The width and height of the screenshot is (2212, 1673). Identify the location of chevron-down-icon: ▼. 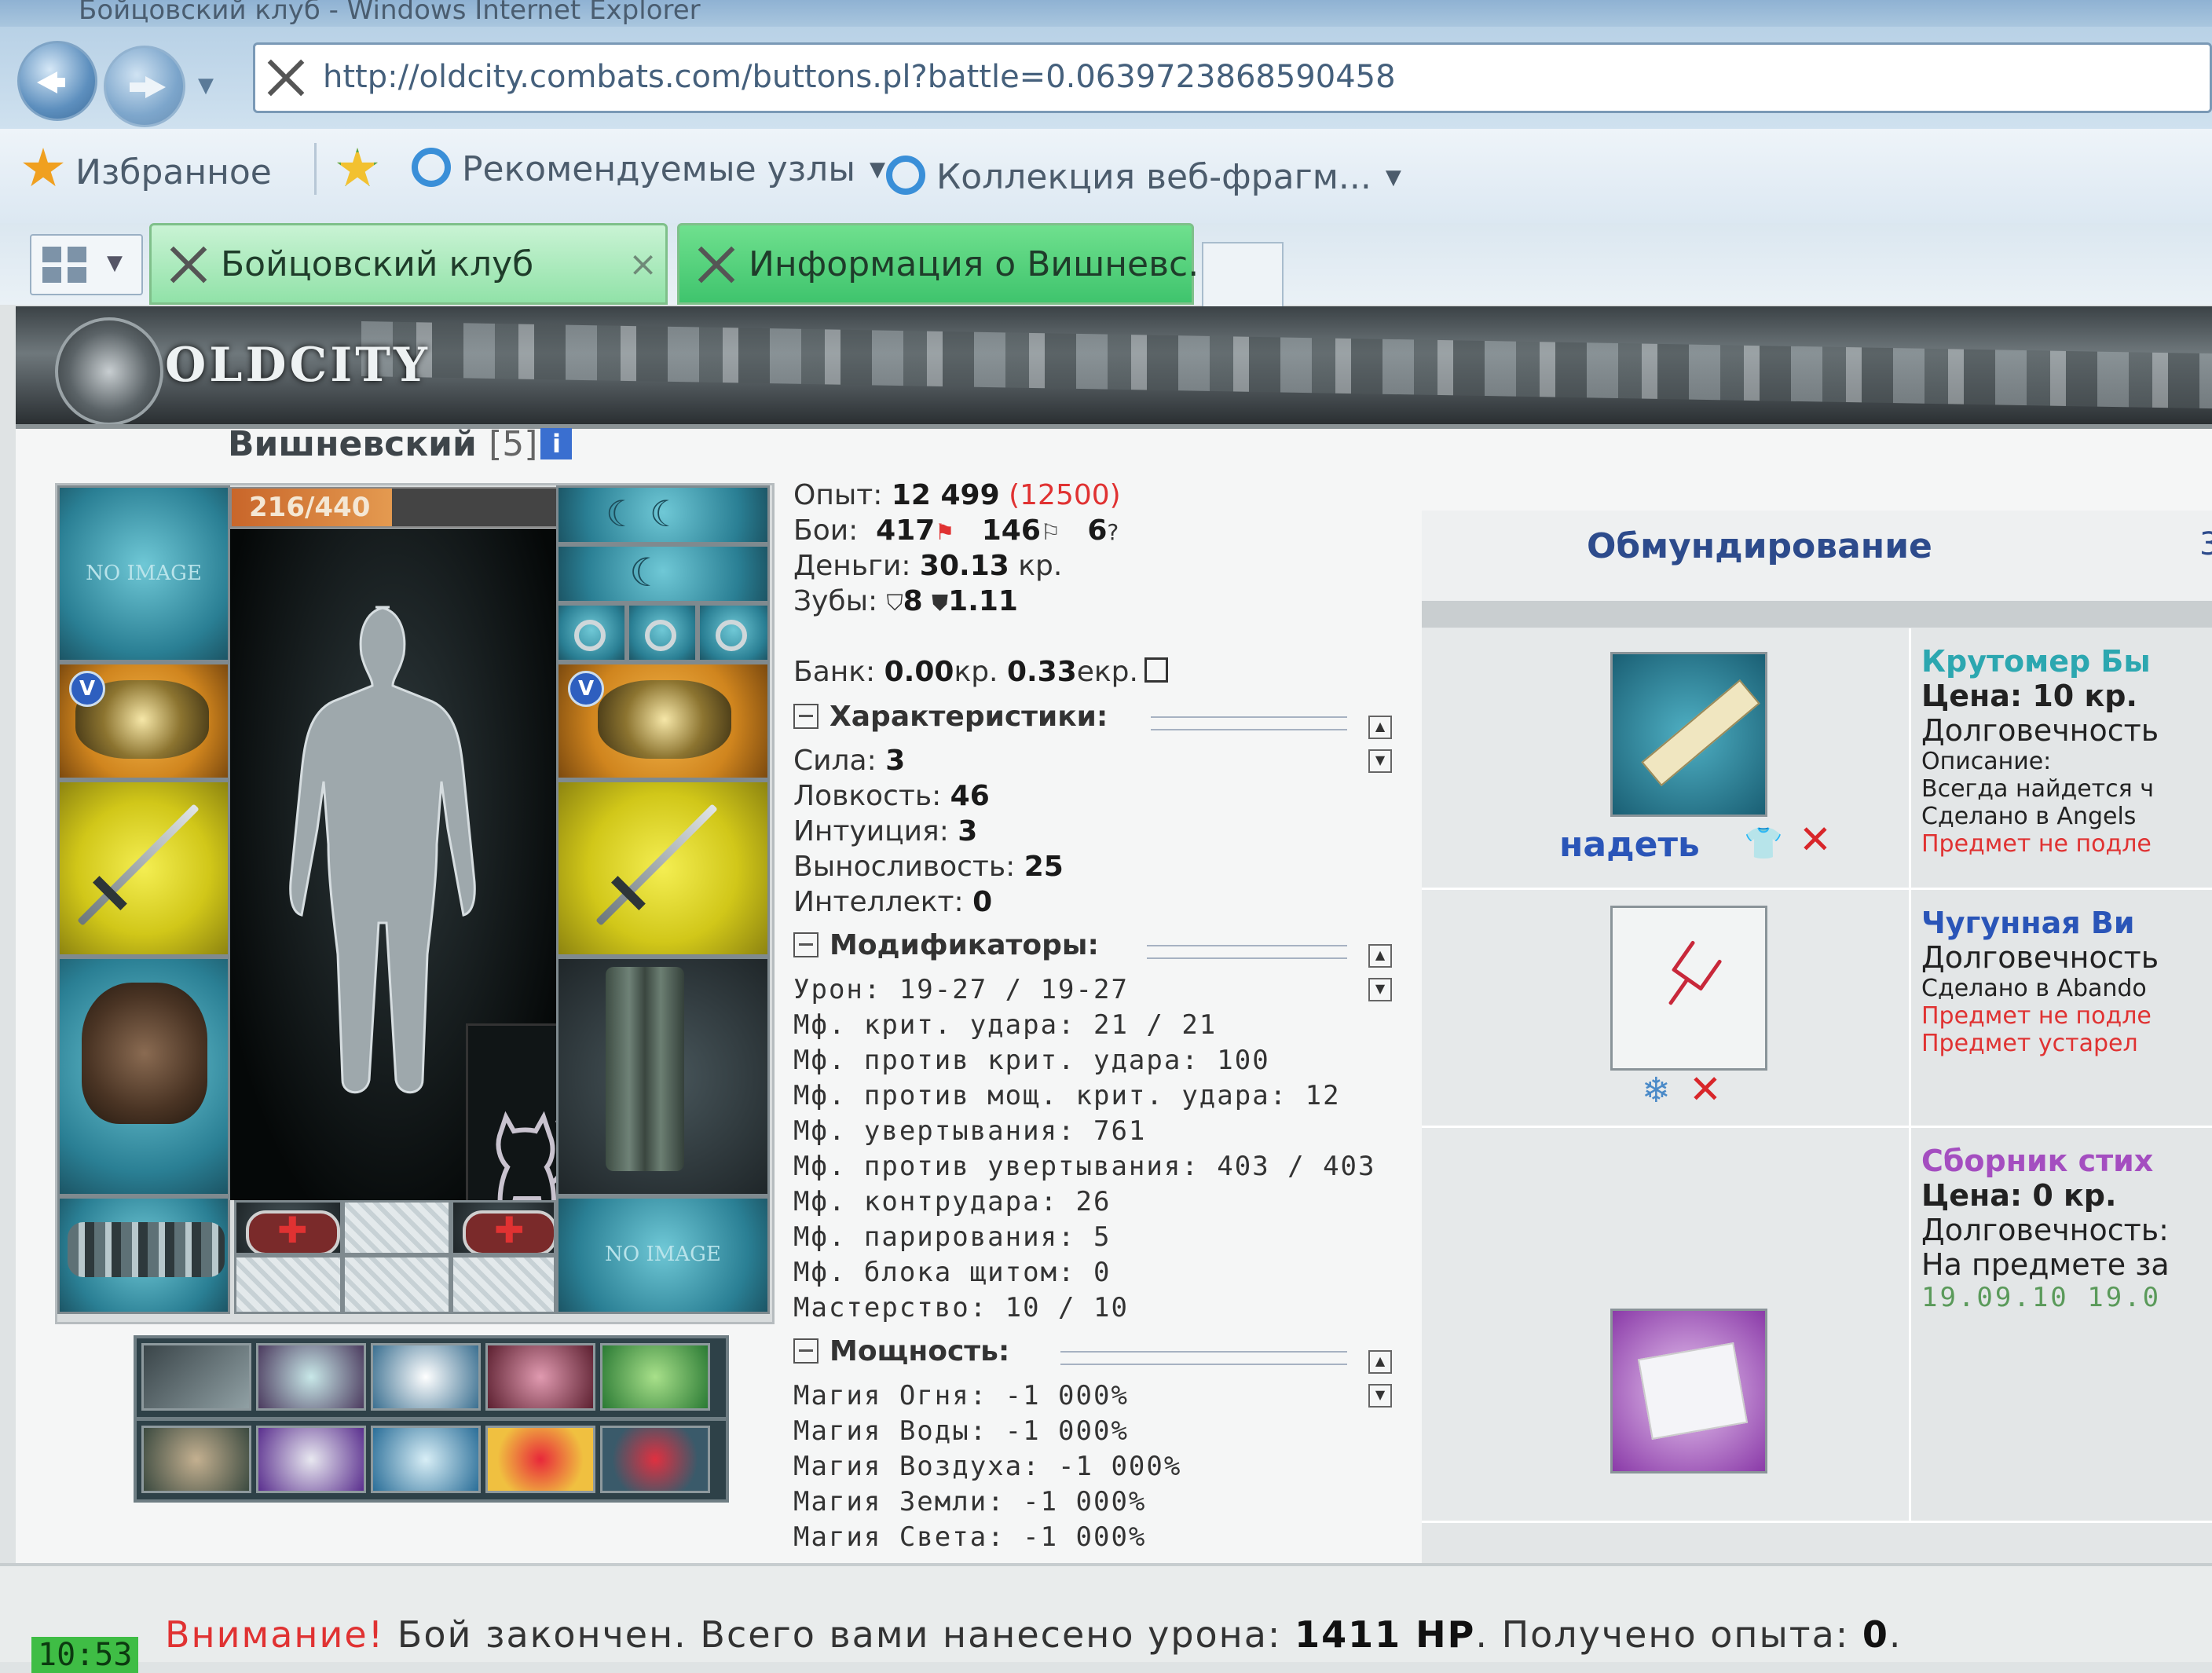
(115, 263).